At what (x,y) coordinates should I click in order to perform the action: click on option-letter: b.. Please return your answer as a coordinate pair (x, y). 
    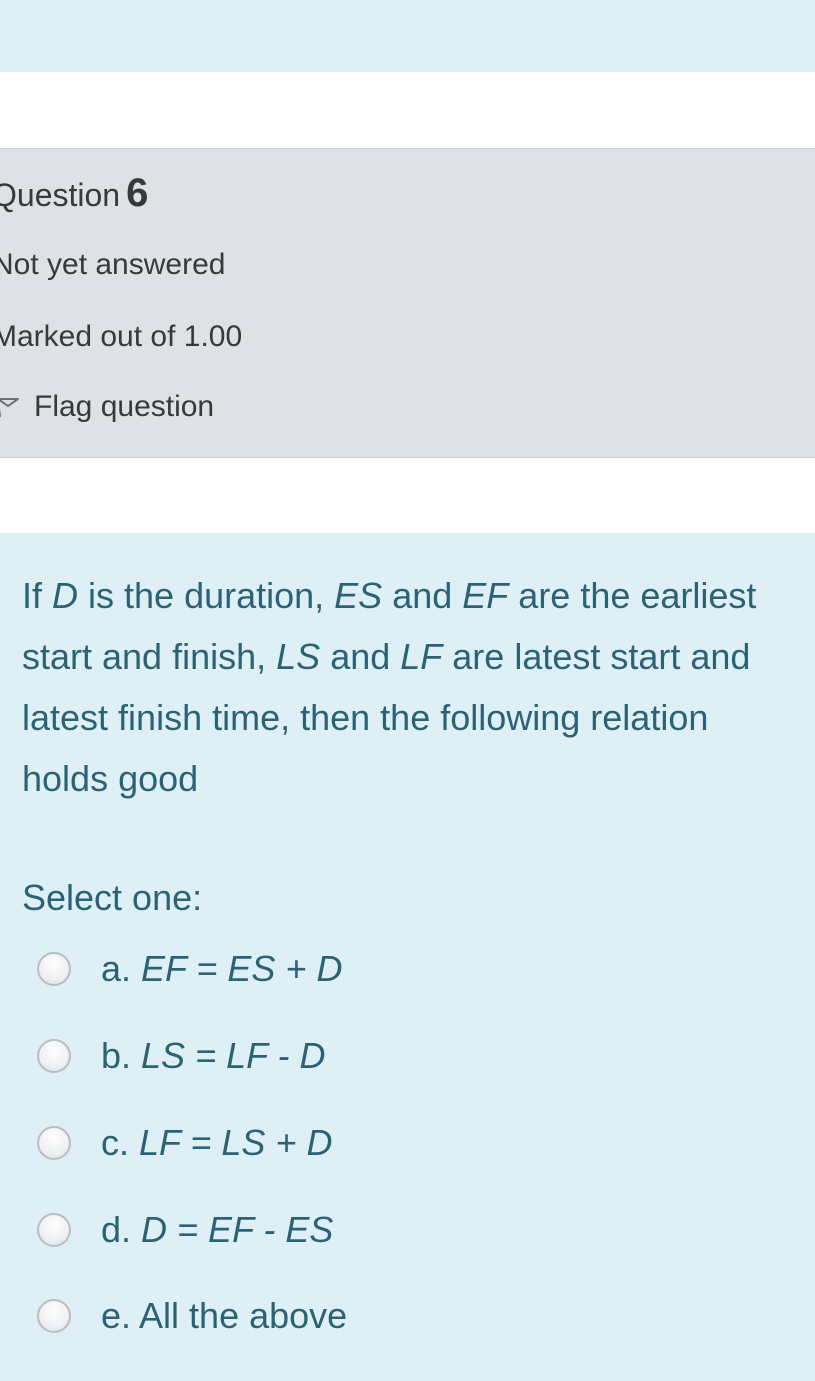
    Looking at the image, I should click on (121, 1055).